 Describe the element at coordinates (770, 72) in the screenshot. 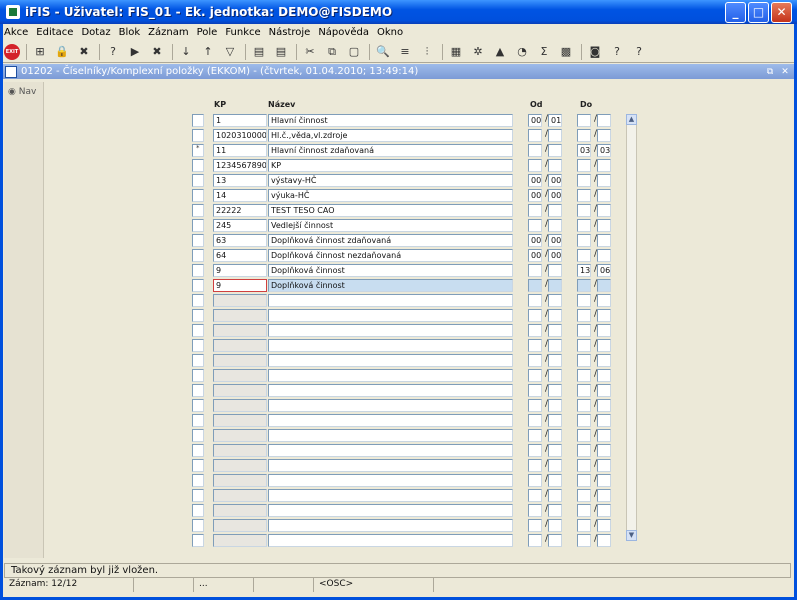

I see `child-restore-button: ⧉` at that location.